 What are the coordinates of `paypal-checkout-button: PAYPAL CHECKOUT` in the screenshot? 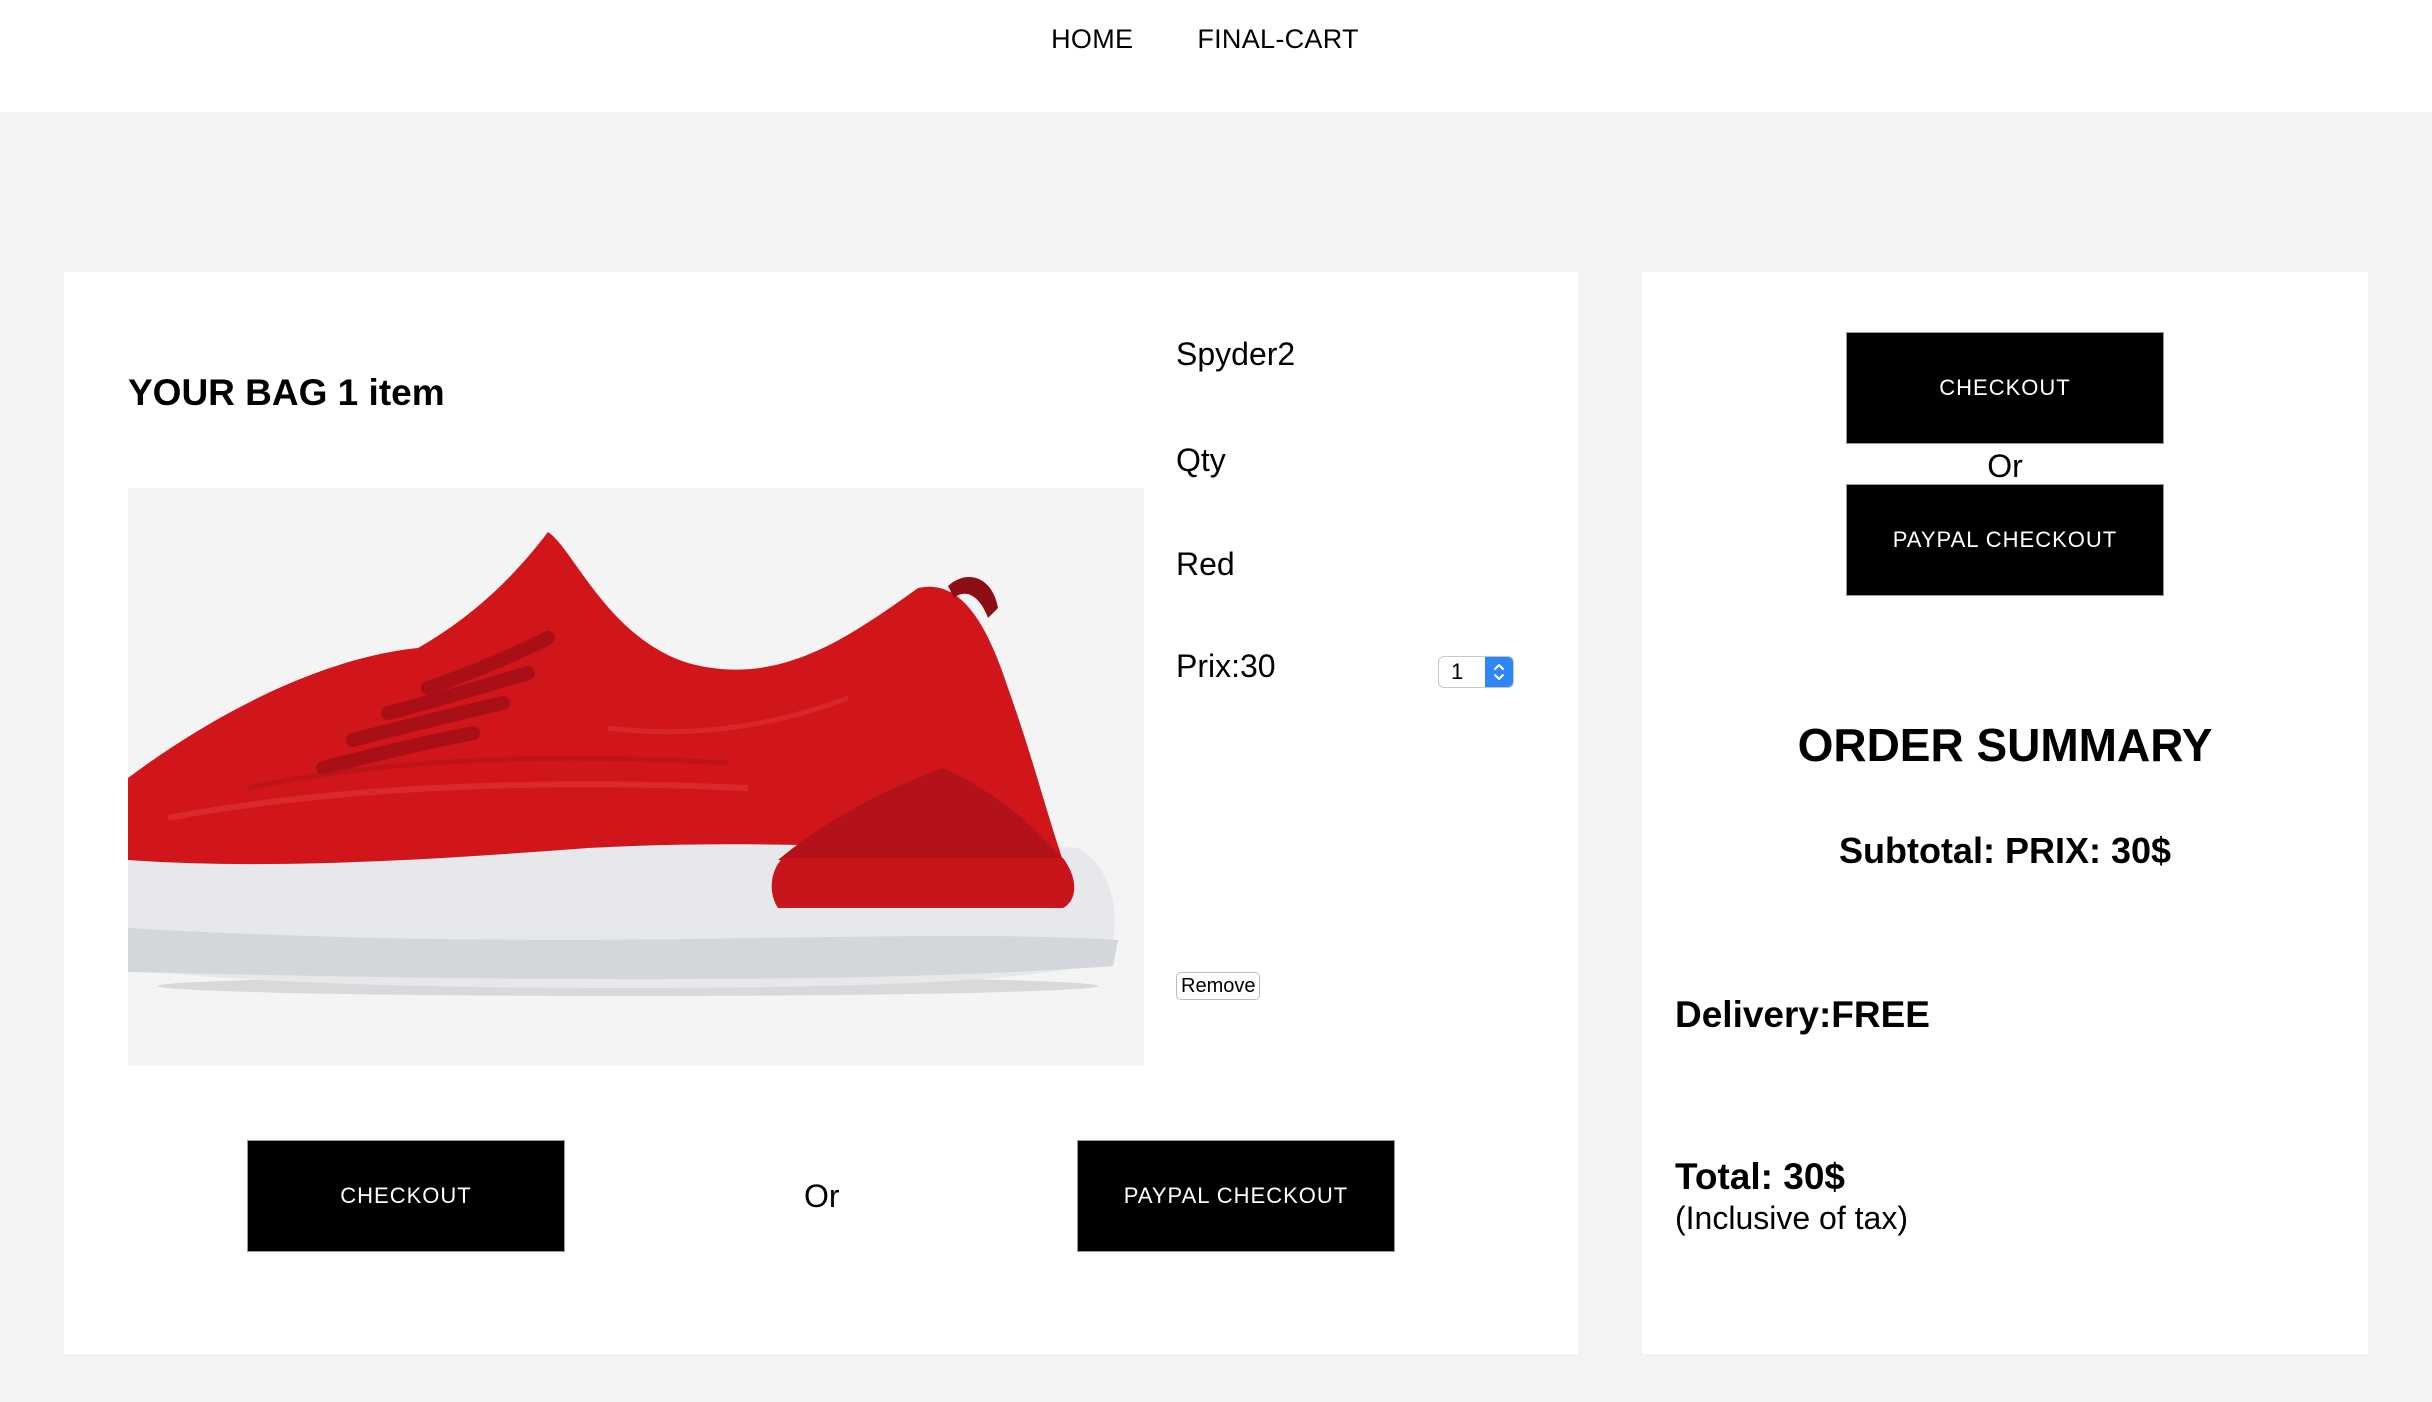 It's located at (1236, 1196).